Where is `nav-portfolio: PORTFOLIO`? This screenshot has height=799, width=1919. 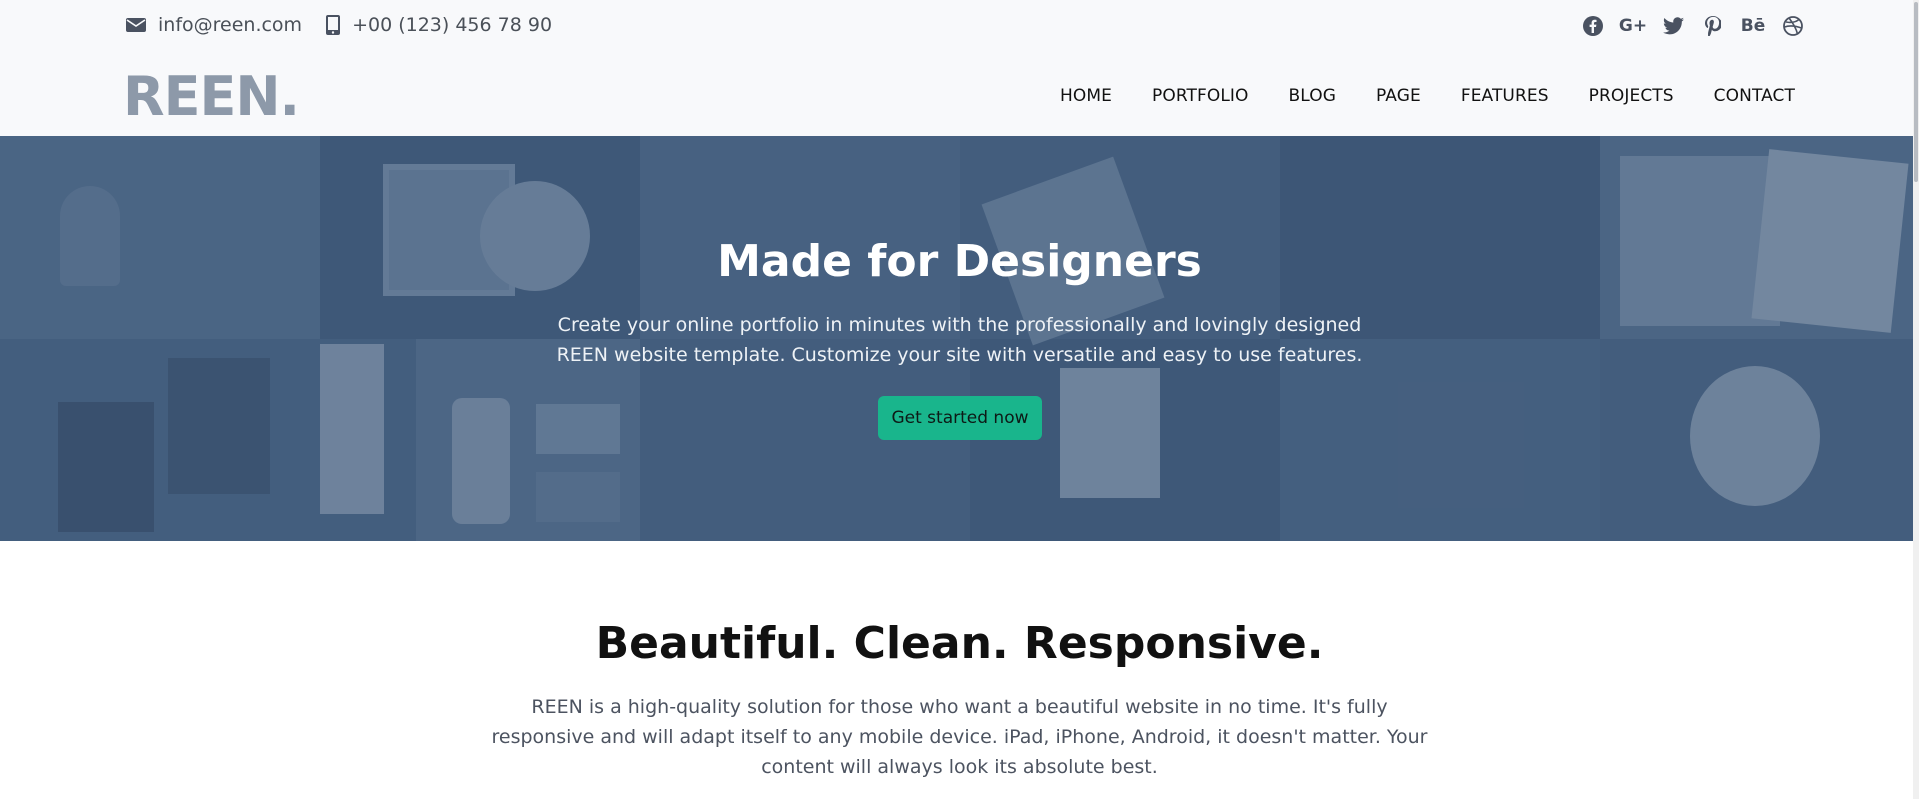 nav-portfolio: PORTFOLIO is located at coordinates (1200, 96).